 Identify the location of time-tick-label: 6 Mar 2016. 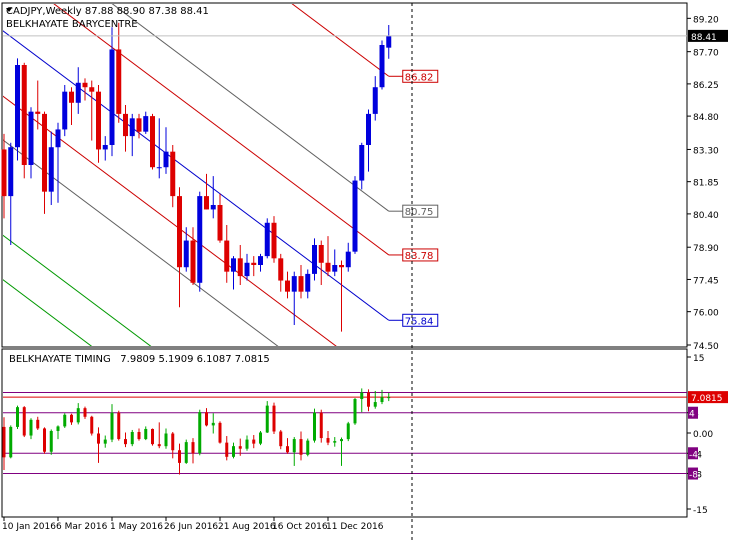
(82, 527).